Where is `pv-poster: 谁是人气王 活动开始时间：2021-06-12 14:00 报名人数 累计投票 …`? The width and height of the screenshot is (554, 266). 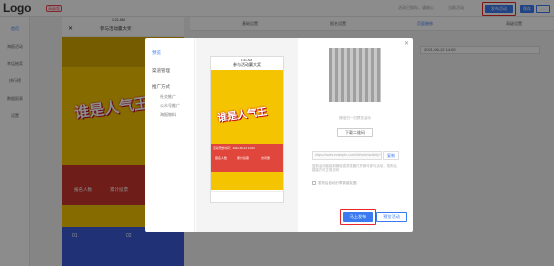 pv-poster: 谁是人气王 活动开始时间：2021-06-12 14:00 报名人数 累计投票 … is located at coordinates (247, 130).